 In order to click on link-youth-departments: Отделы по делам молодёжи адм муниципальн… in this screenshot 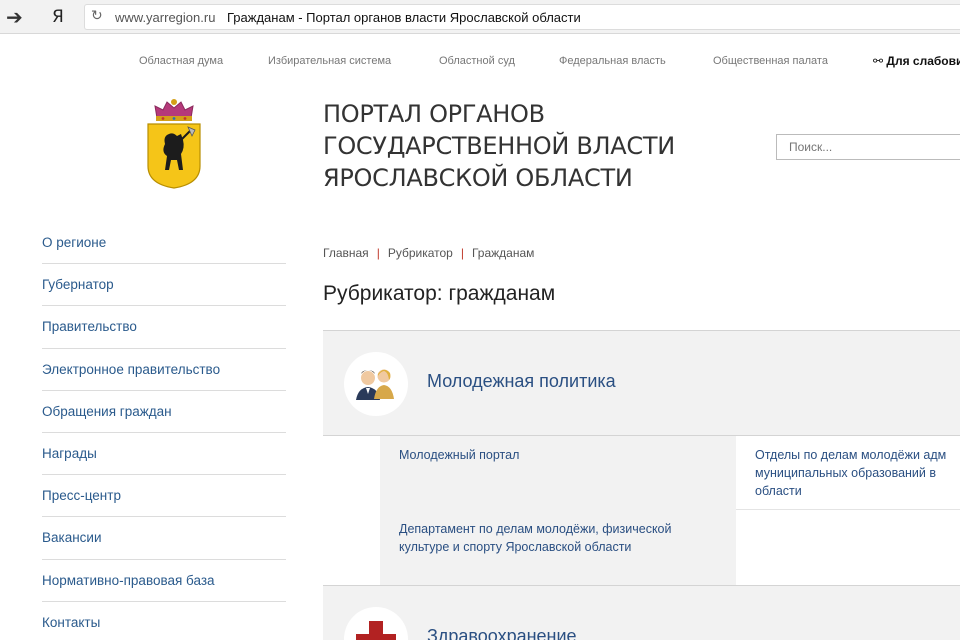, I will do `click(857, 473)`.